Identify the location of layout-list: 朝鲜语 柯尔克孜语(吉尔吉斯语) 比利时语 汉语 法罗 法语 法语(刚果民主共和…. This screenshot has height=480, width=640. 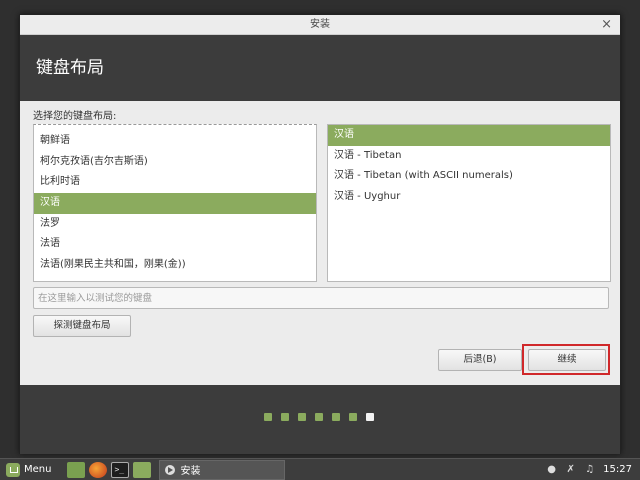
(175, 203).